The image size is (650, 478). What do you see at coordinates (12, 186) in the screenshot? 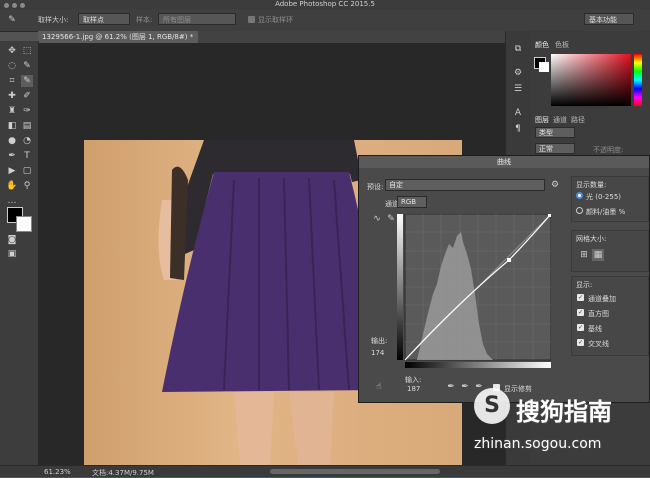
I see `hand-tool-icon: ✋` at bounding box center [12, 186].